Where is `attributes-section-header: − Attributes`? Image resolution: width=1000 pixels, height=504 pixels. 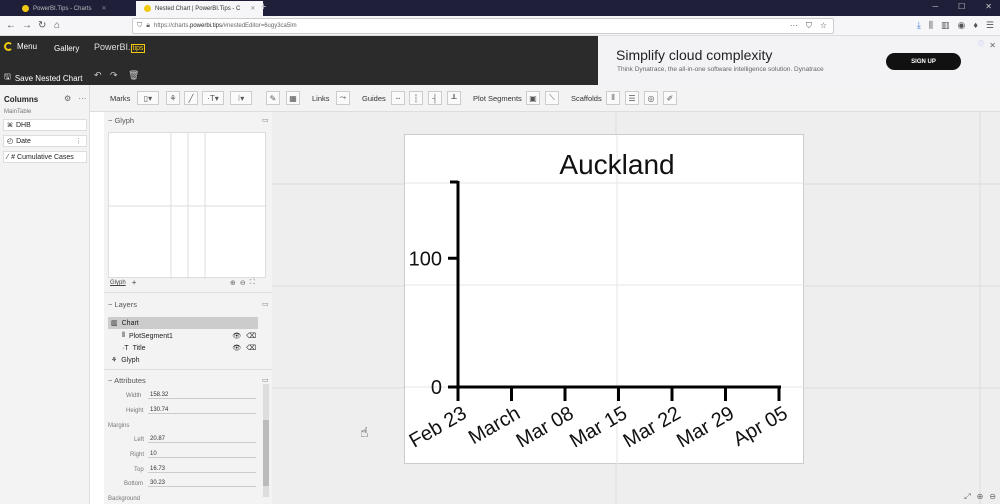 attributes-section-header: − Attributes is located at coordinates (127, 380).